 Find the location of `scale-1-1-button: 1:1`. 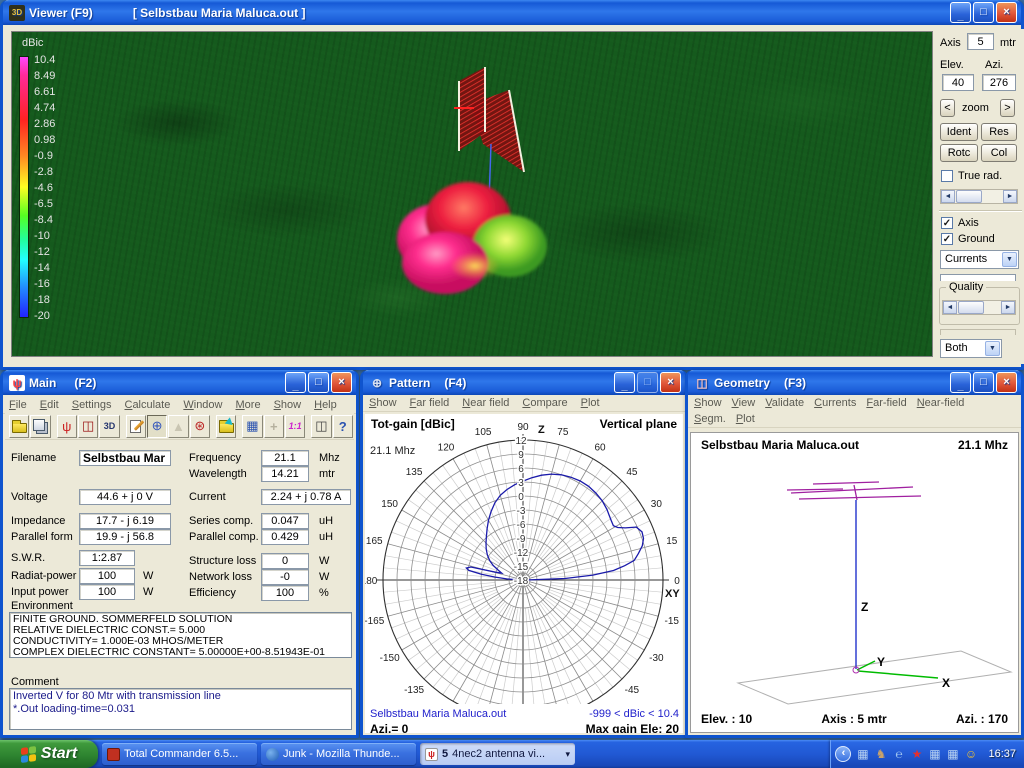

scale-1-1-button: 1:1 is located at coordinates (295, 426).